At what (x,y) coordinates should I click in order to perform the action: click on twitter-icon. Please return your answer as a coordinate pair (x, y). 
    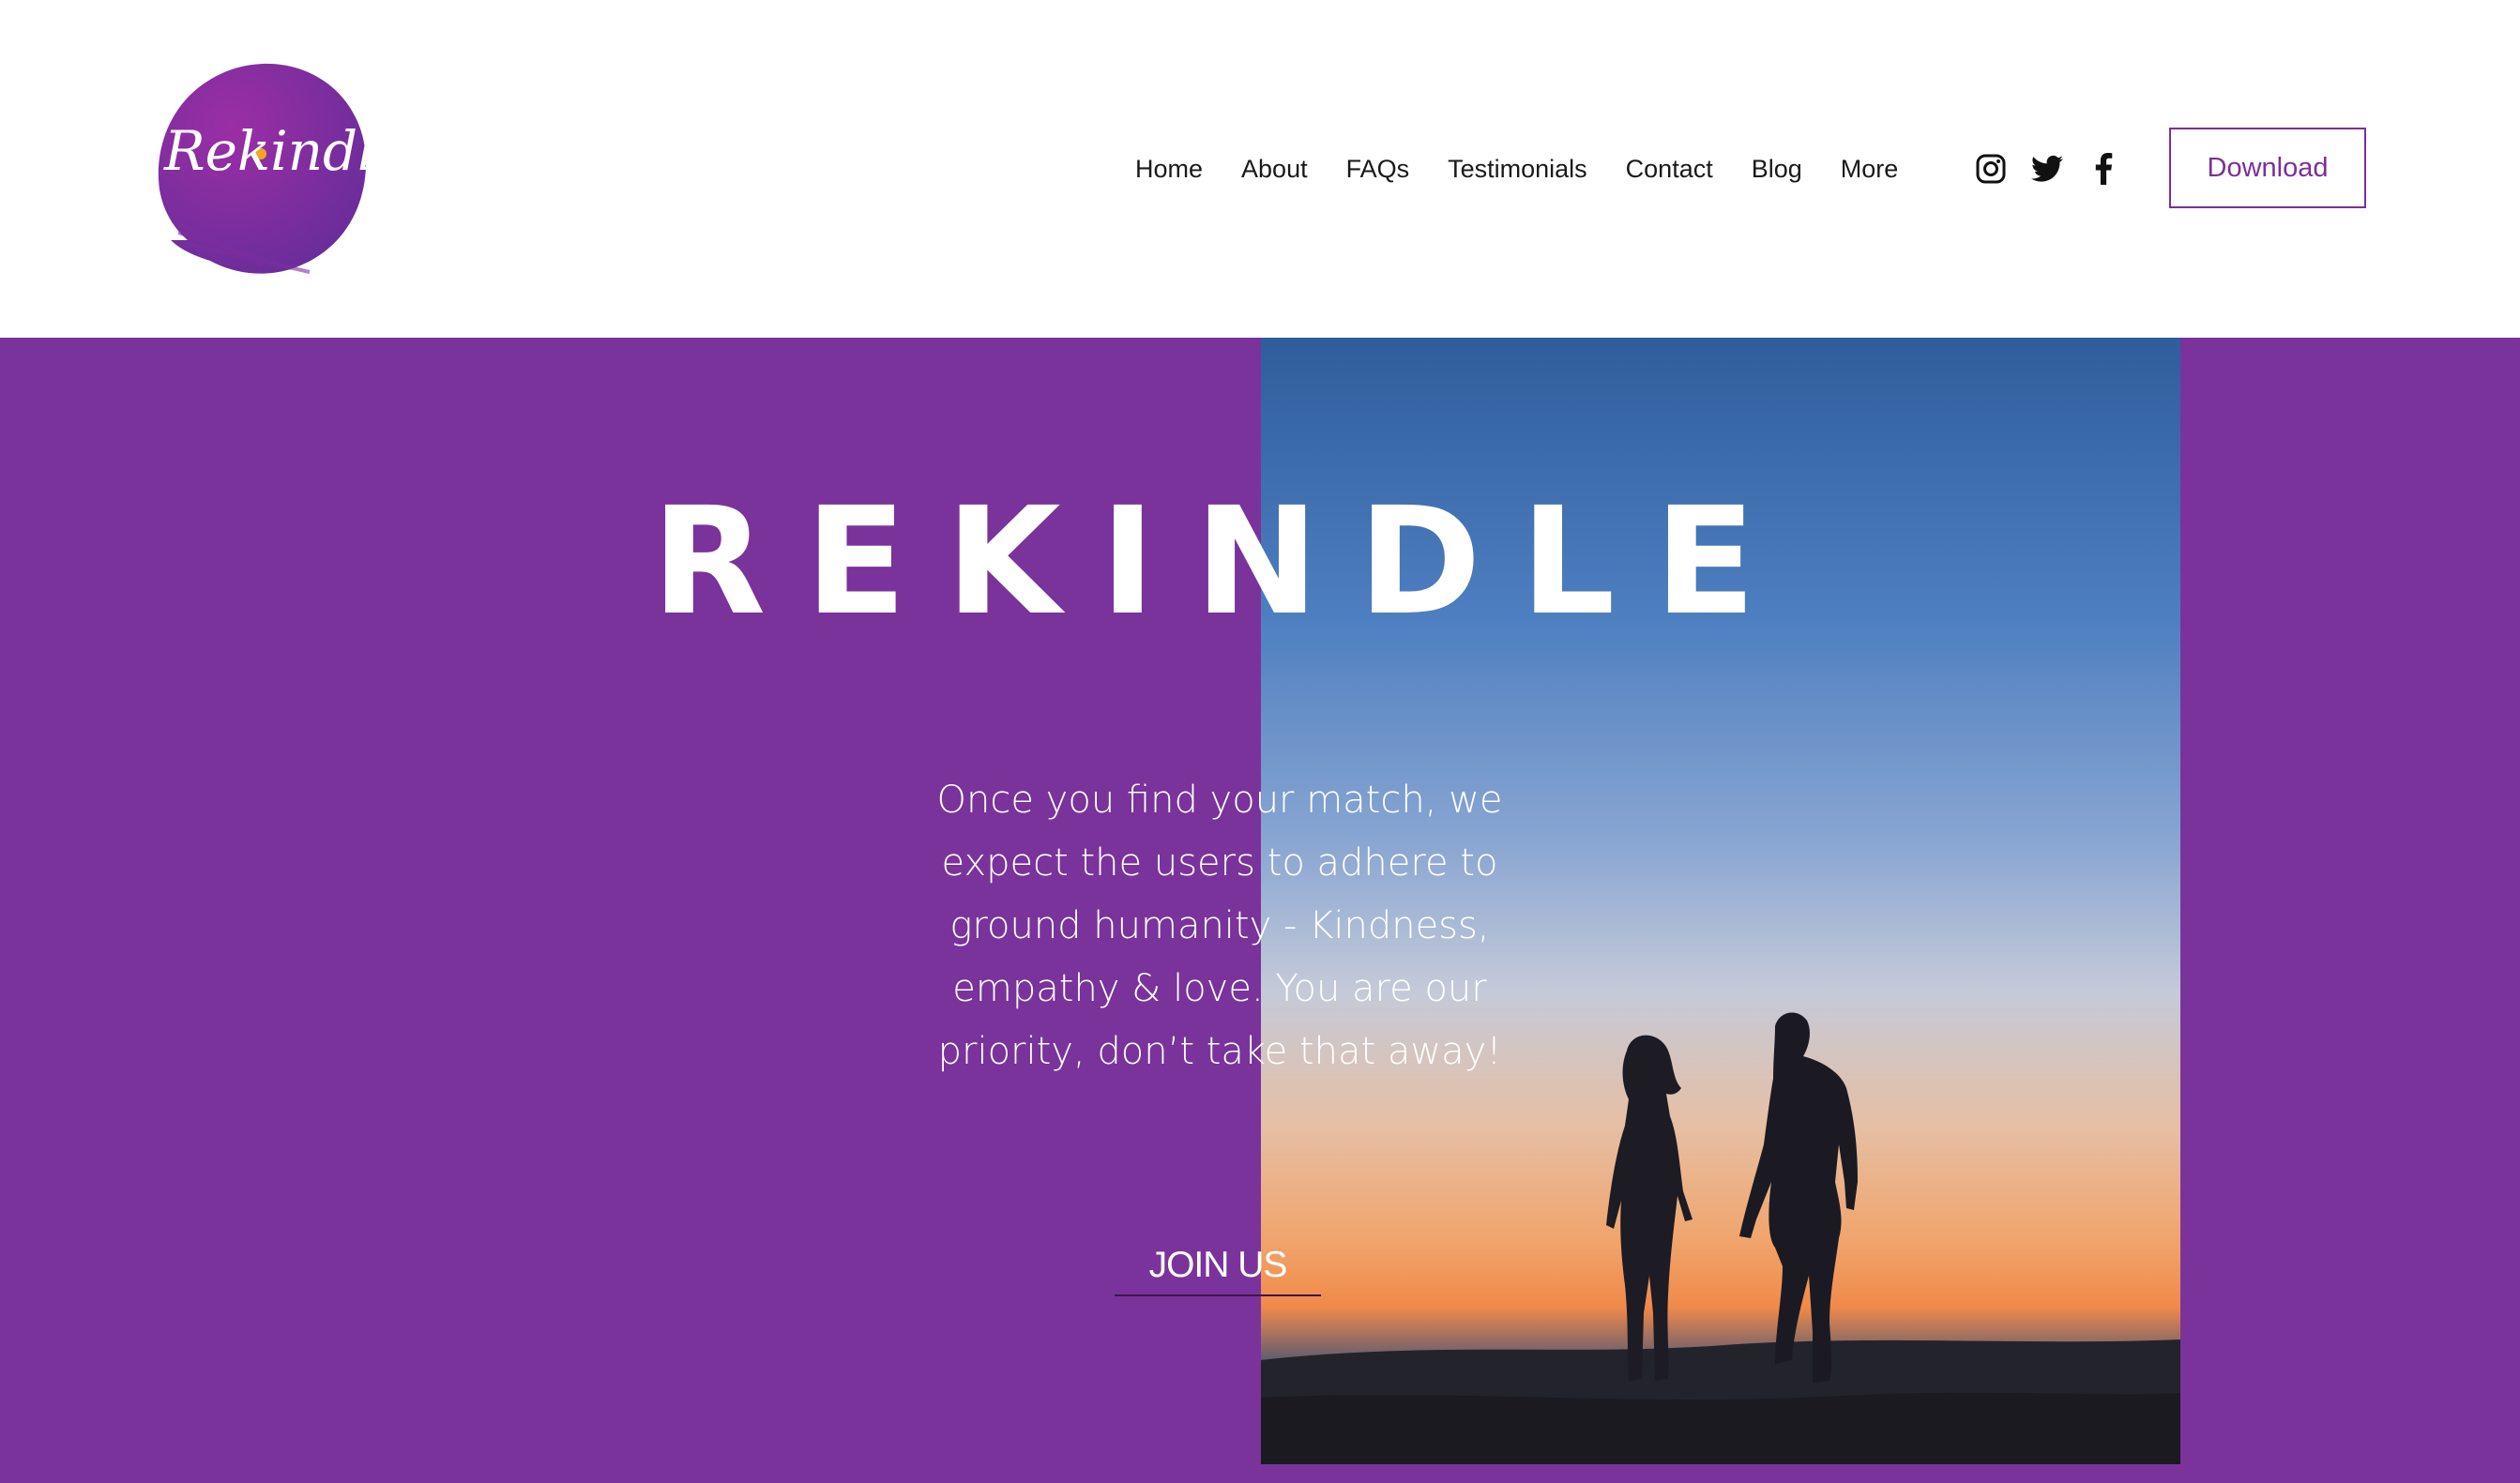
    Looking at the image, I should click on (2047, 169).